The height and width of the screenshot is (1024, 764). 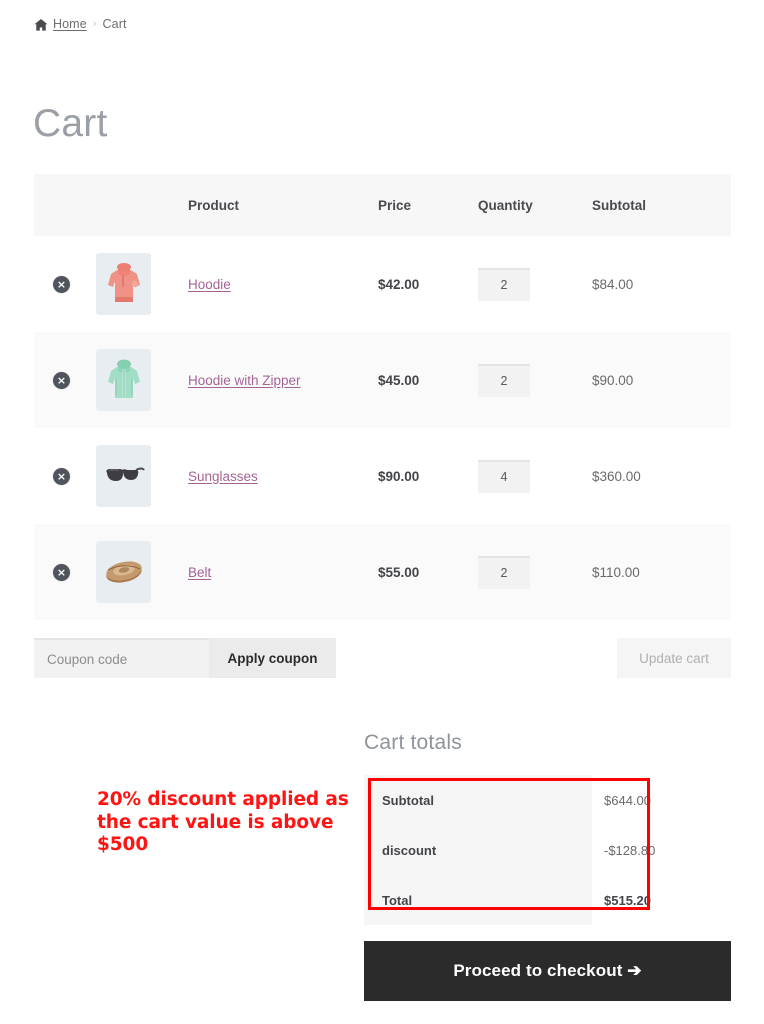 What do you see at coordinates (70, 24) in the screenshot?
I see `breadcrumb-home-link: Home` at bounding box center [70, 24].